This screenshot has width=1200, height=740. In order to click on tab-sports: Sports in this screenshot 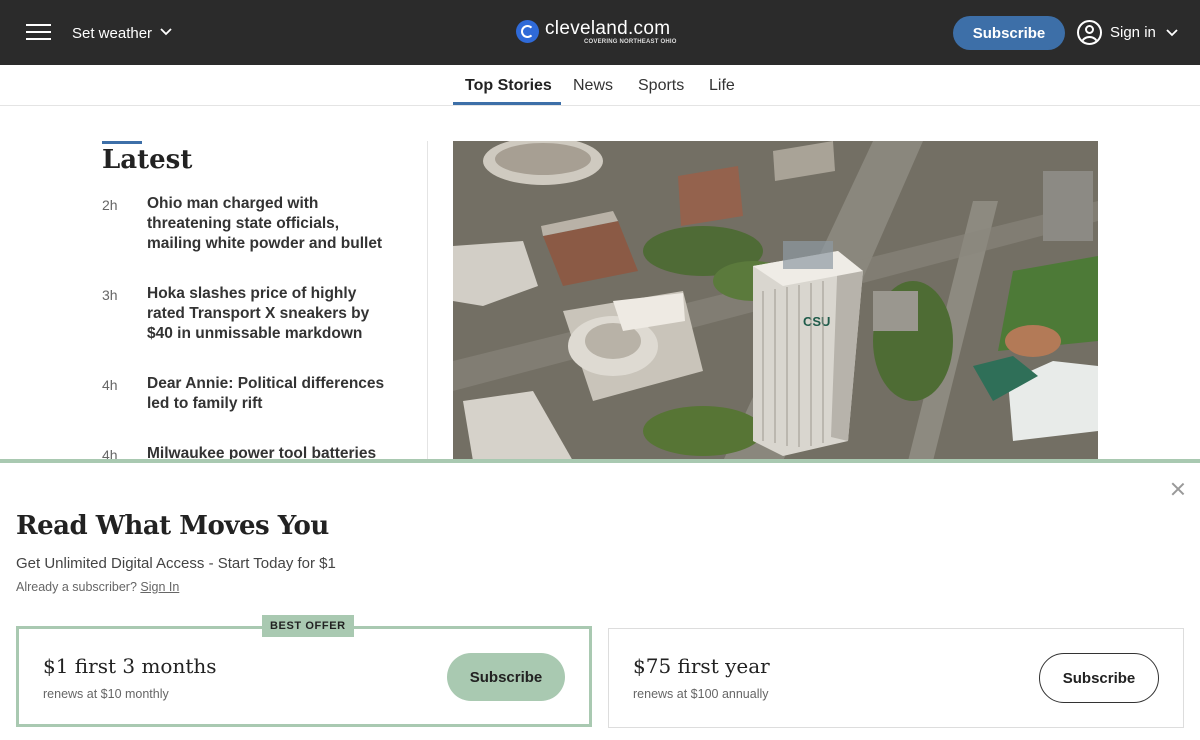, I will do `click(661, 86)`.